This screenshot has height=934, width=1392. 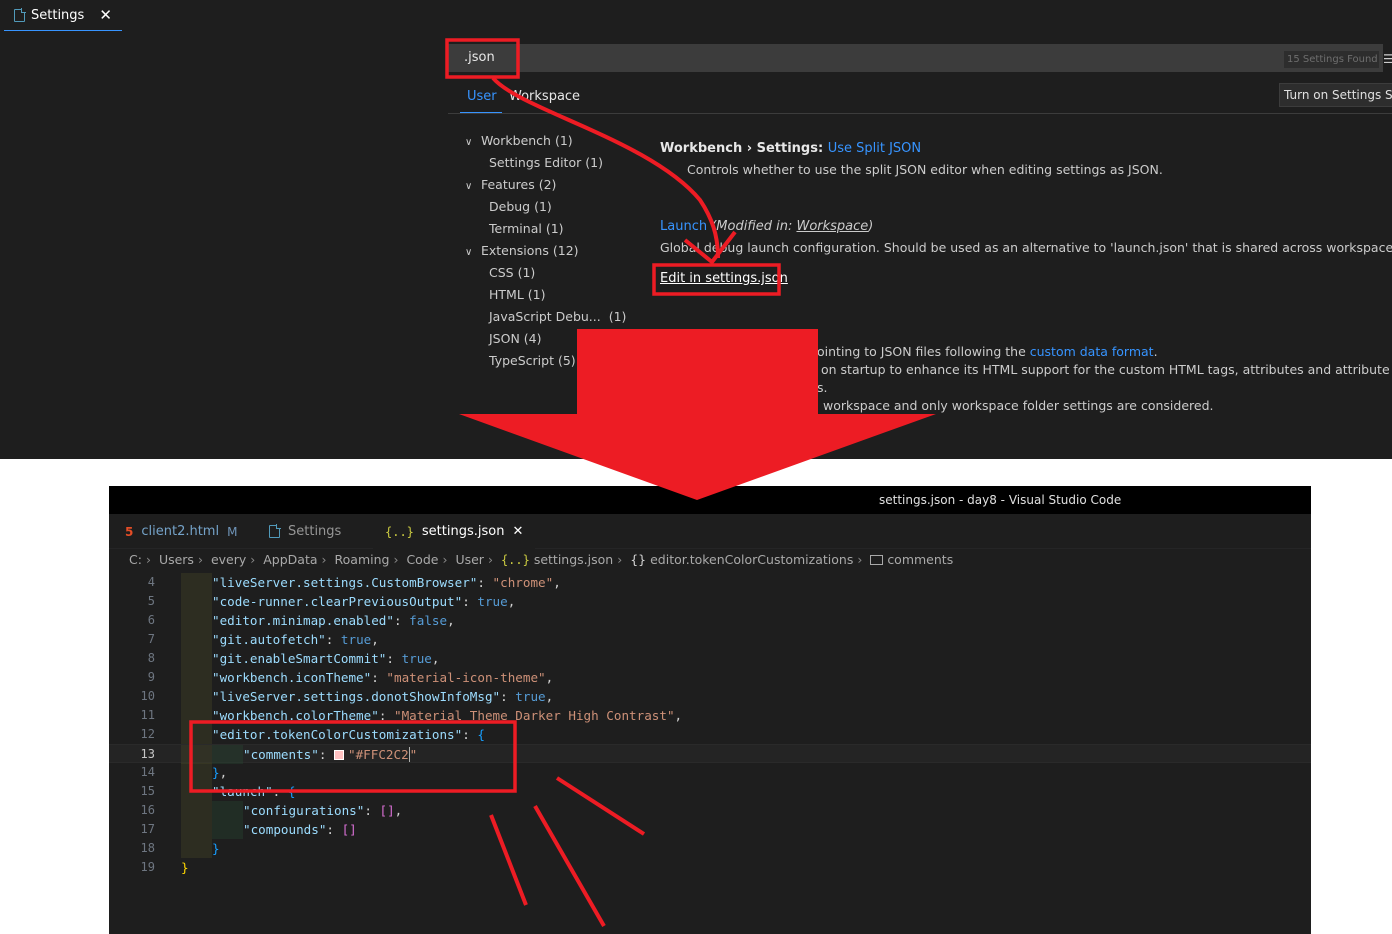 What do you see at coordinates (147, 810) in the screenshot?
I see `line-number: 16` at bounding box center [147, 810].